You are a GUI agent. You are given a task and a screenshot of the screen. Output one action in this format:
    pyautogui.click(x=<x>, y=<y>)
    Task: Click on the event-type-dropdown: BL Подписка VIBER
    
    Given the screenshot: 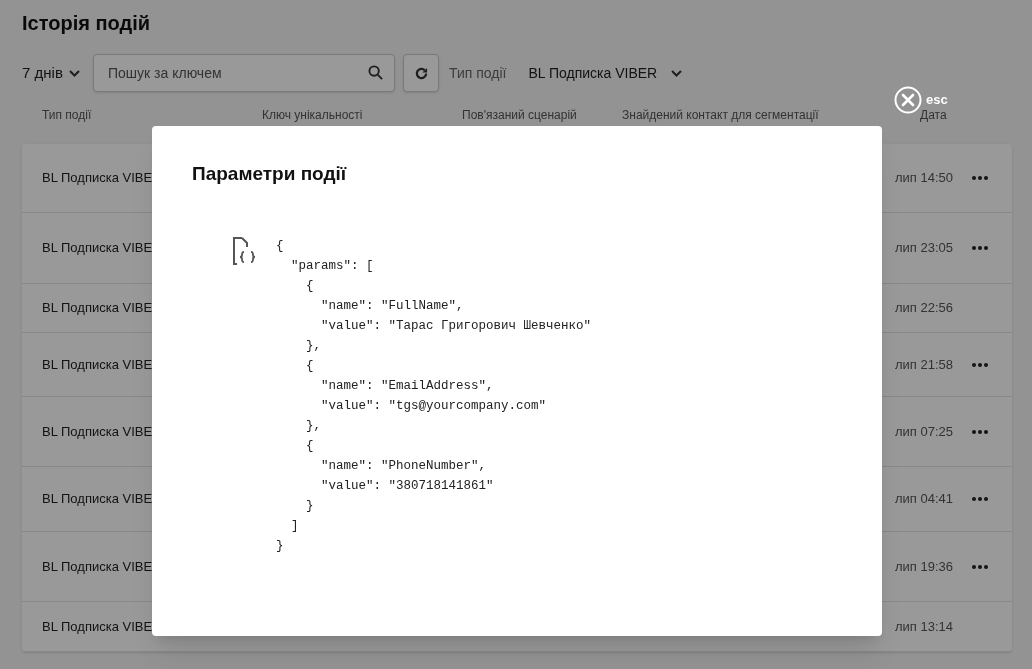 What is the action you would take?
    pyautogui.click(x=605, y=73)
    